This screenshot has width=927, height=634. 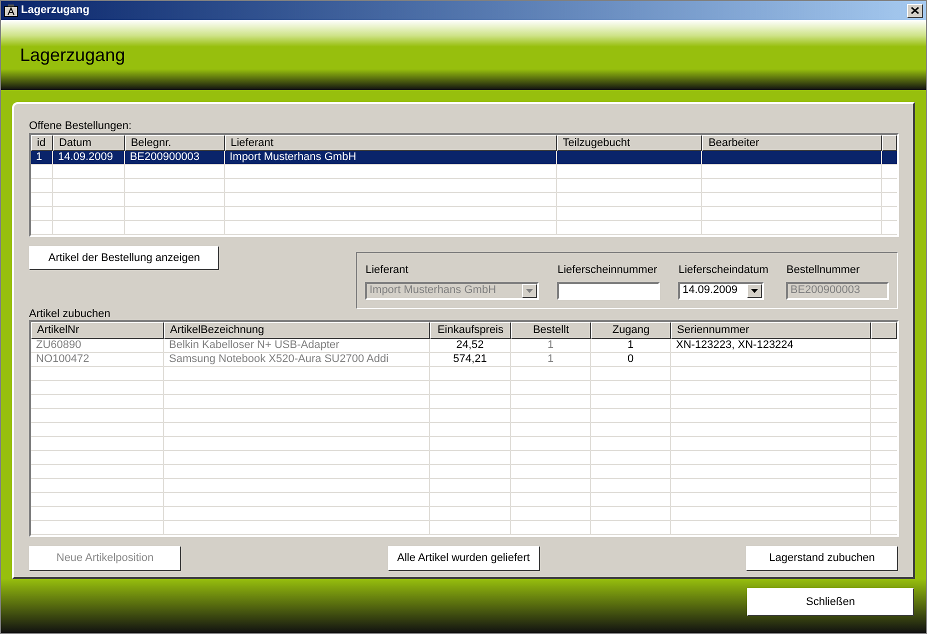 I want to click on close-button, so click(x=915, y=11).